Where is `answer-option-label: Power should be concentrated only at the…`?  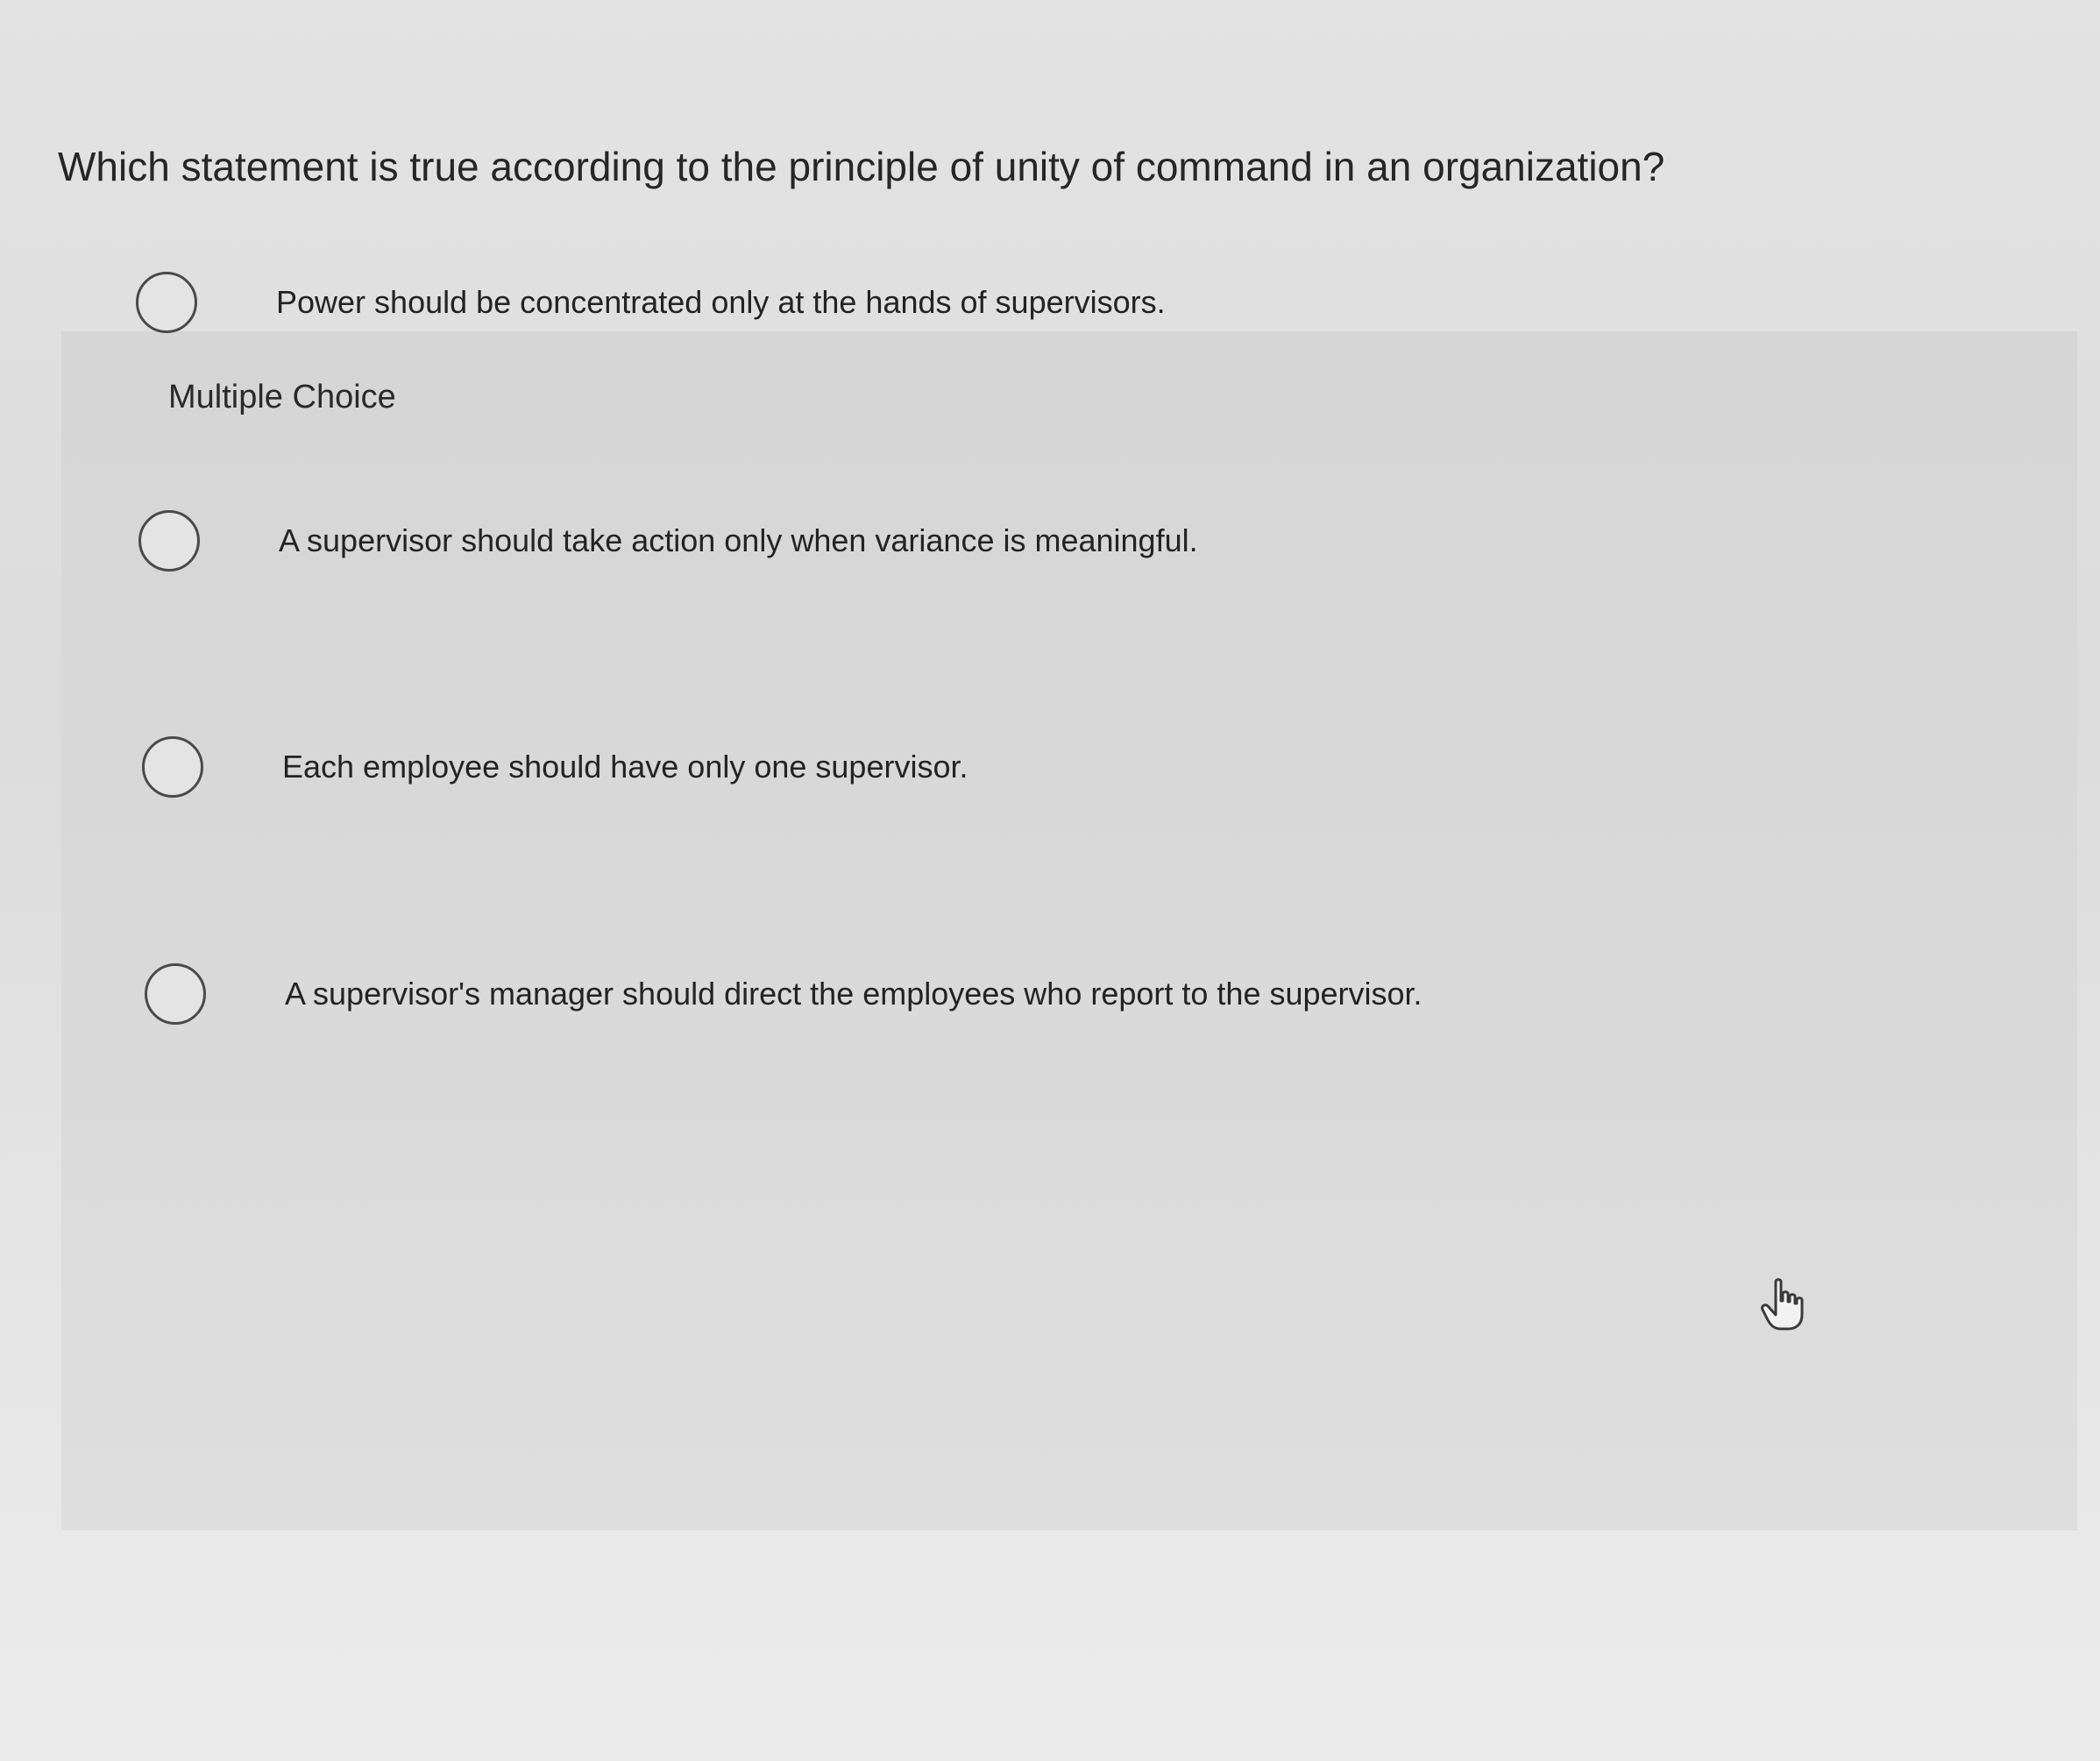 answer-option-label: Power should be concentrated only at the… is located at coordinates (721, 303).